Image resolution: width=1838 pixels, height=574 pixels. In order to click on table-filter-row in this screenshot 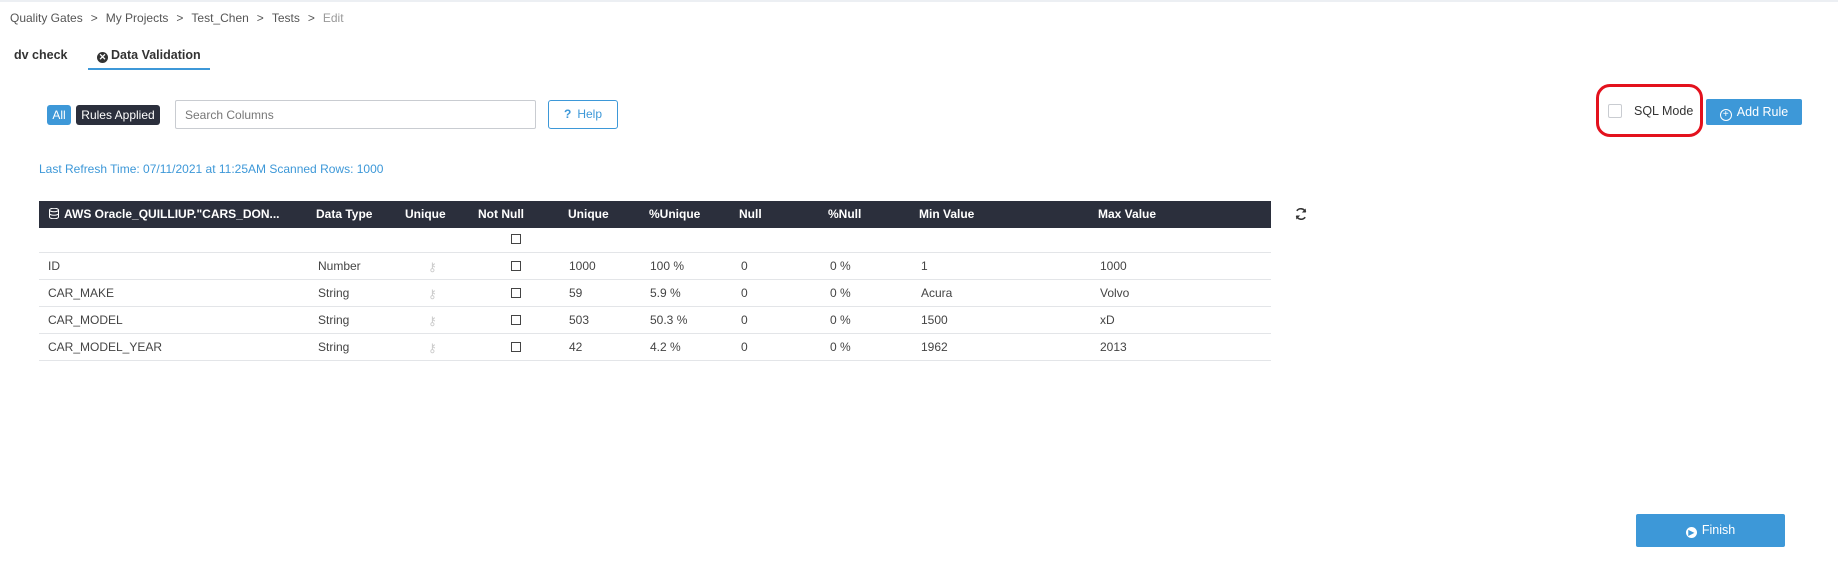, I will do `click(655, 240)`.